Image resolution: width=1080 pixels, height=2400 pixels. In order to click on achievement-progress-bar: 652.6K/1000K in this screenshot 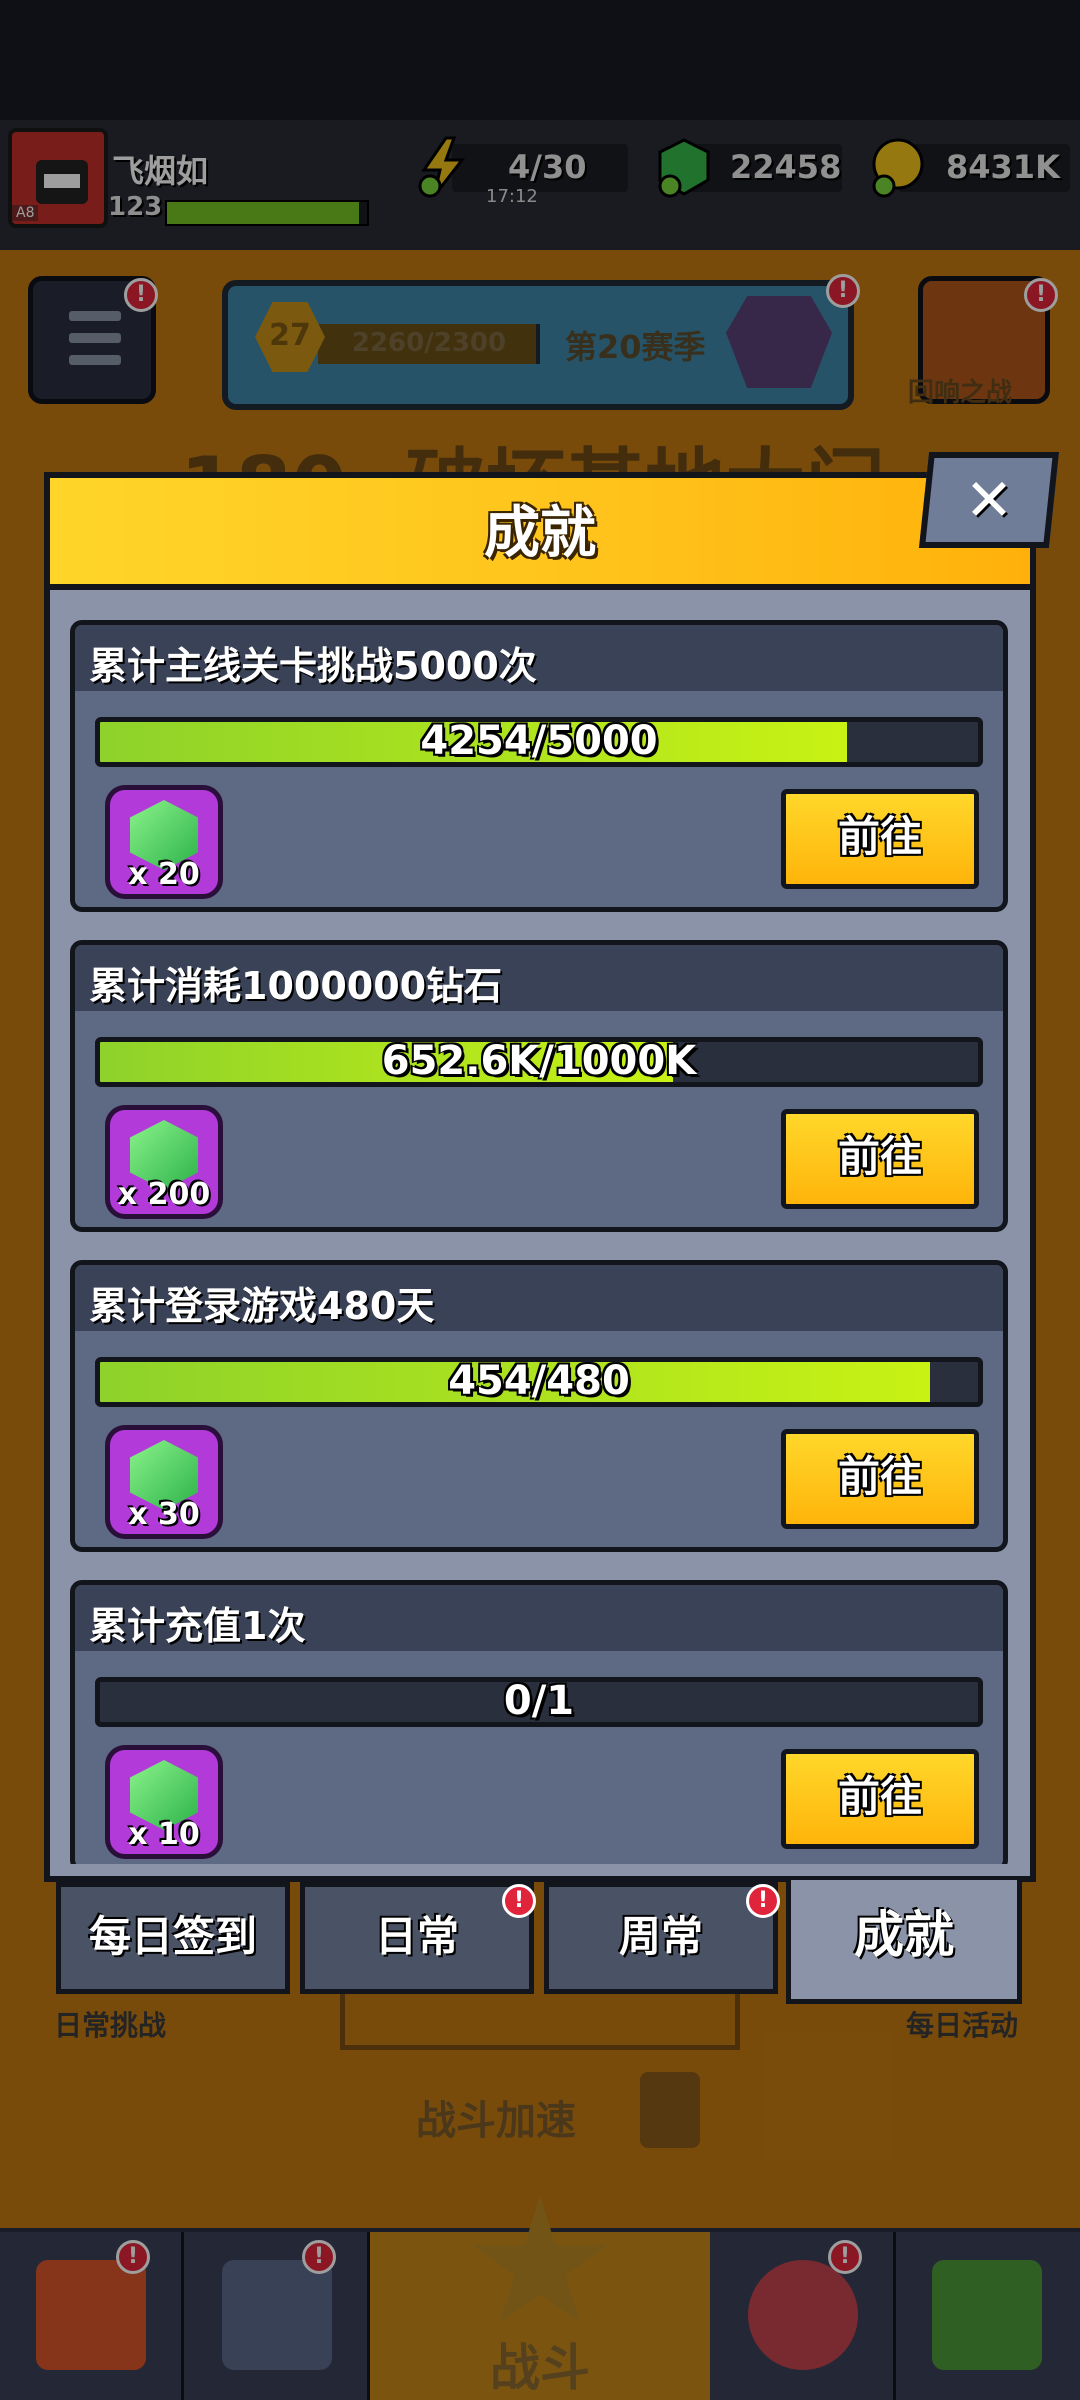, I will do `click(539, 1062)`.